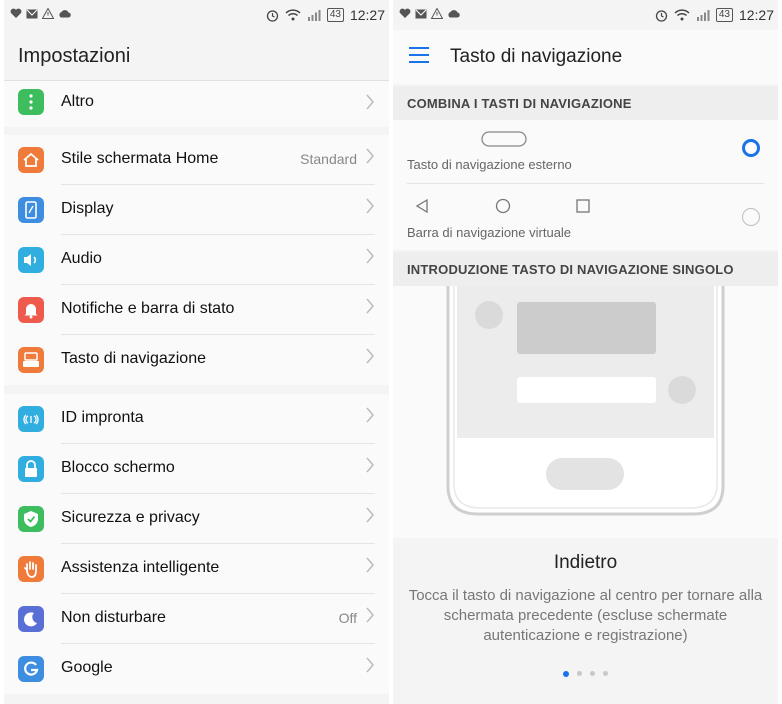 The image size is (782, 704). I want to click on settings-item-screen-lock: Blocco schermo, so click(196, 469).